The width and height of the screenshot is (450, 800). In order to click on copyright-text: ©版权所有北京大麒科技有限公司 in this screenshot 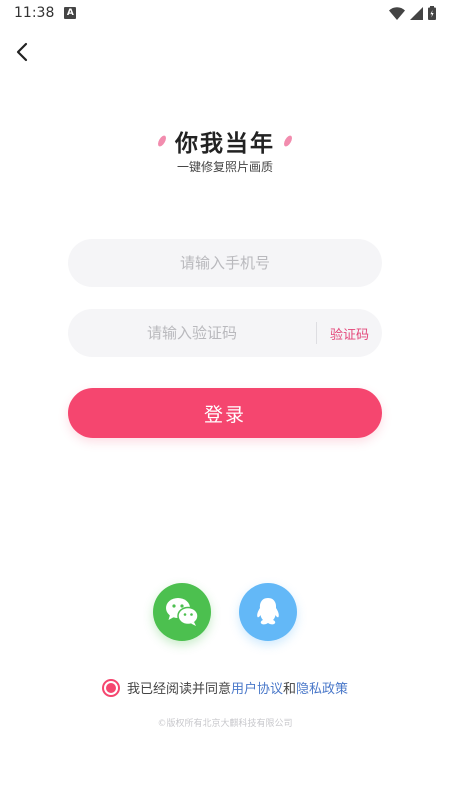, I will do `click(225, 724)`.